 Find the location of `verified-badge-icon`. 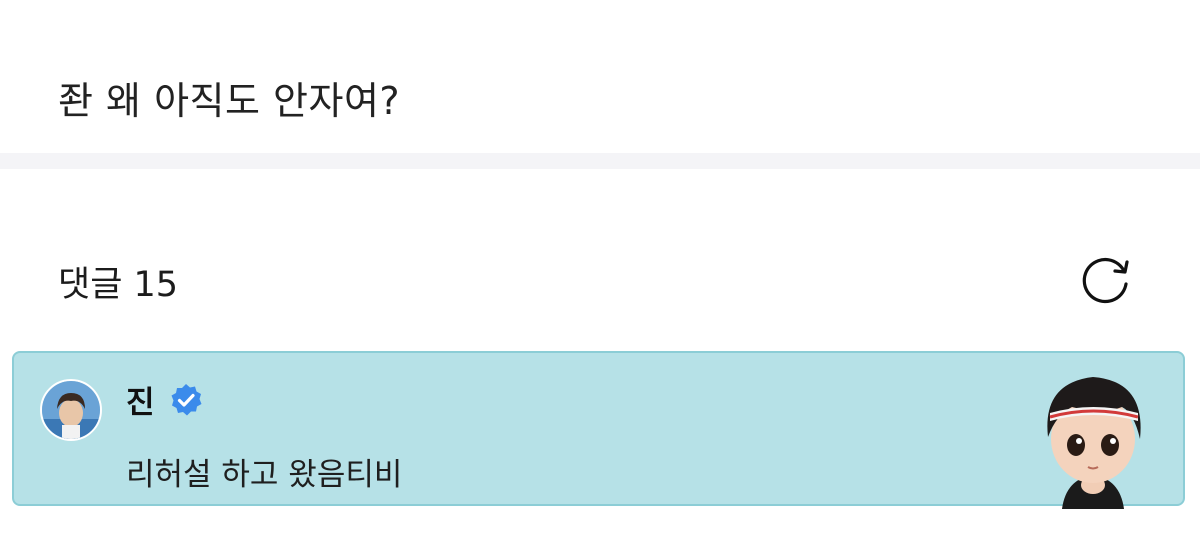

verified-badge-icon is located at coordinates (186, 399).